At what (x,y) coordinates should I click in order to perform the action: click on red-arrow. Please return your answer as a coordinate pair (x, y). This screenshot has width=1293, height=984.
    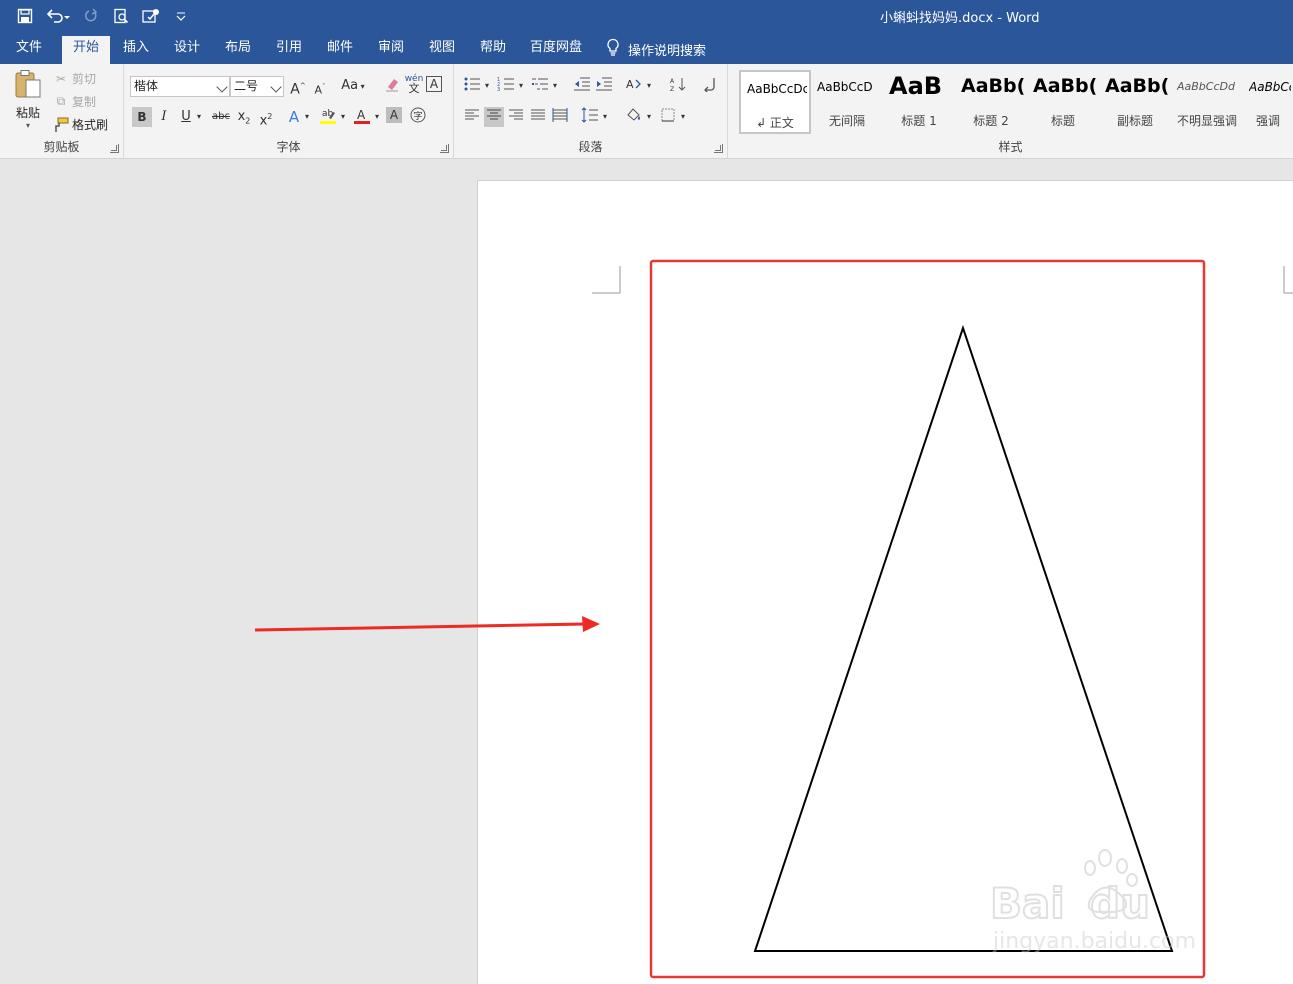
    Looking at the image, I should click on (427, 624).